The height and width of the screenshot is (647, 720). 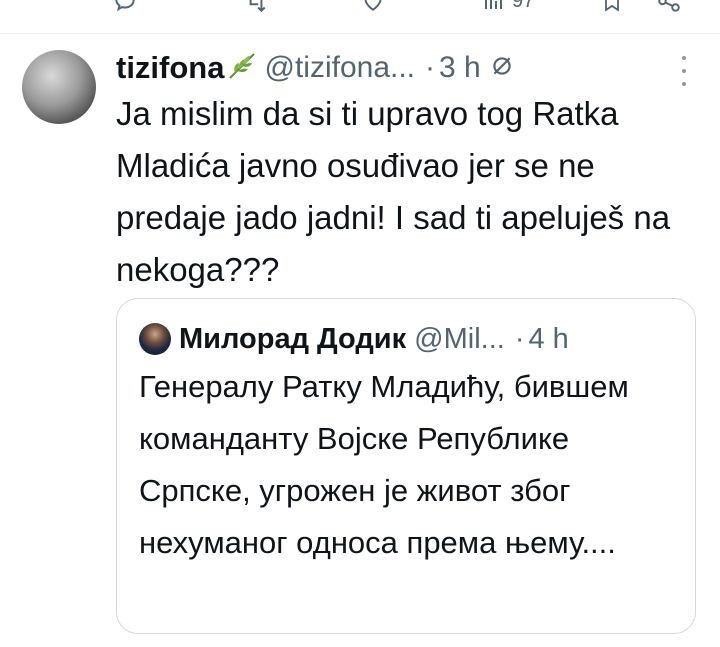 What do you see at coordinates (293, 338) in the screenshot?
I see `quoted-display-name: Милорад Додик` at bounding box center [293, 338].